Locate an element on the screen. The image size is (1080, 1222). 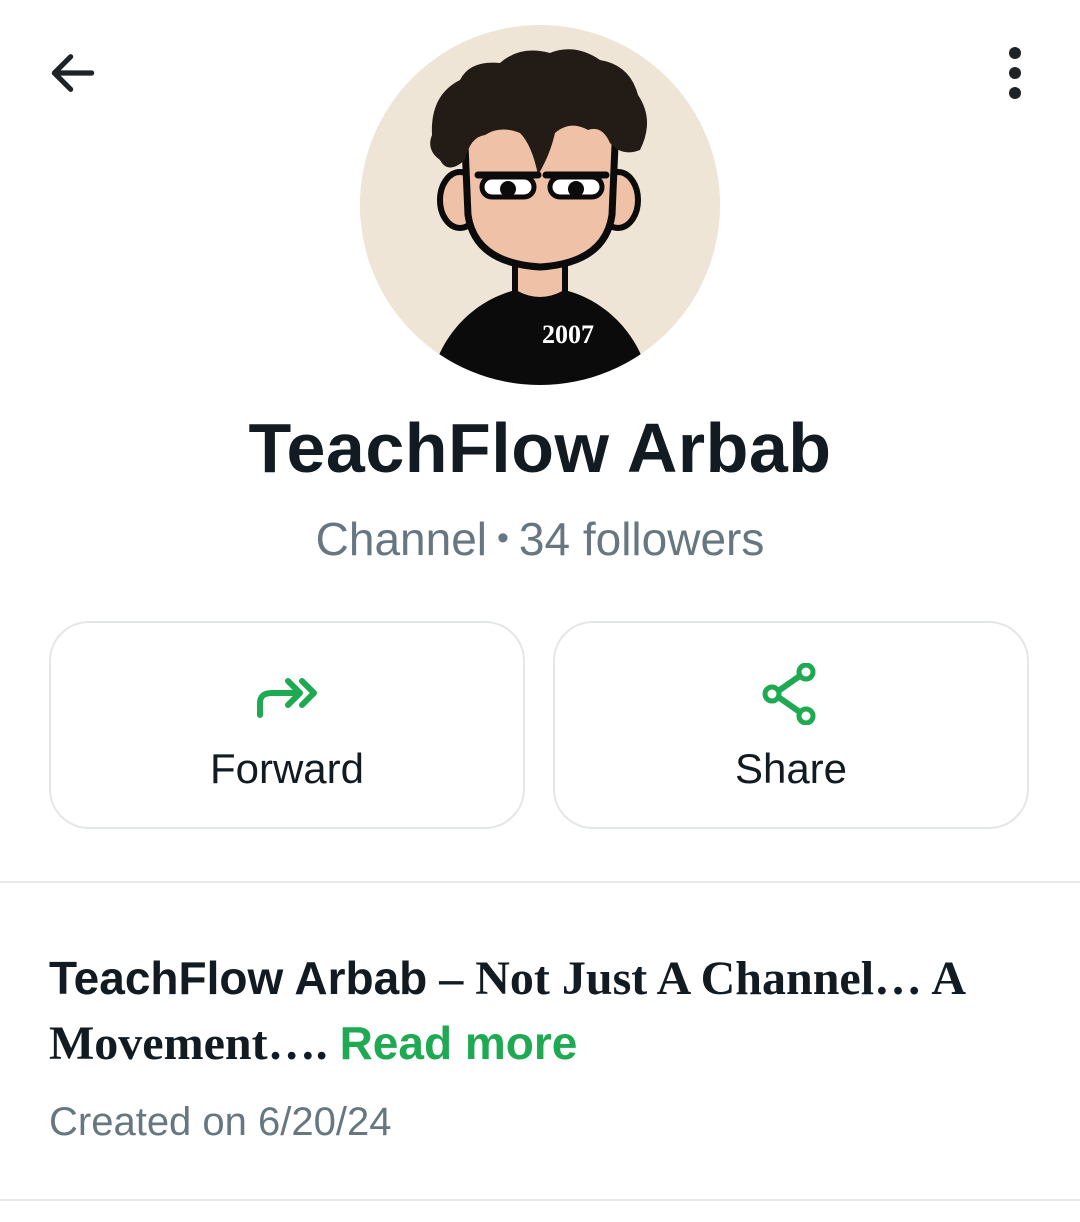
arrow-left-icon is located at coordinates (73, 73).